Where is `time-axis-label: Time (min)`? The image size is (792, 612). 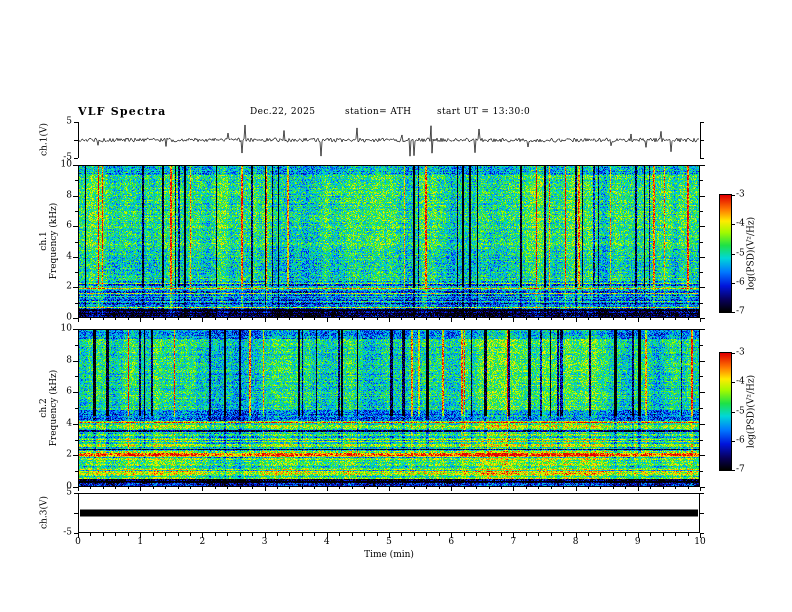
time-axis-label: Time (min) is located at coordinates (389, 555).